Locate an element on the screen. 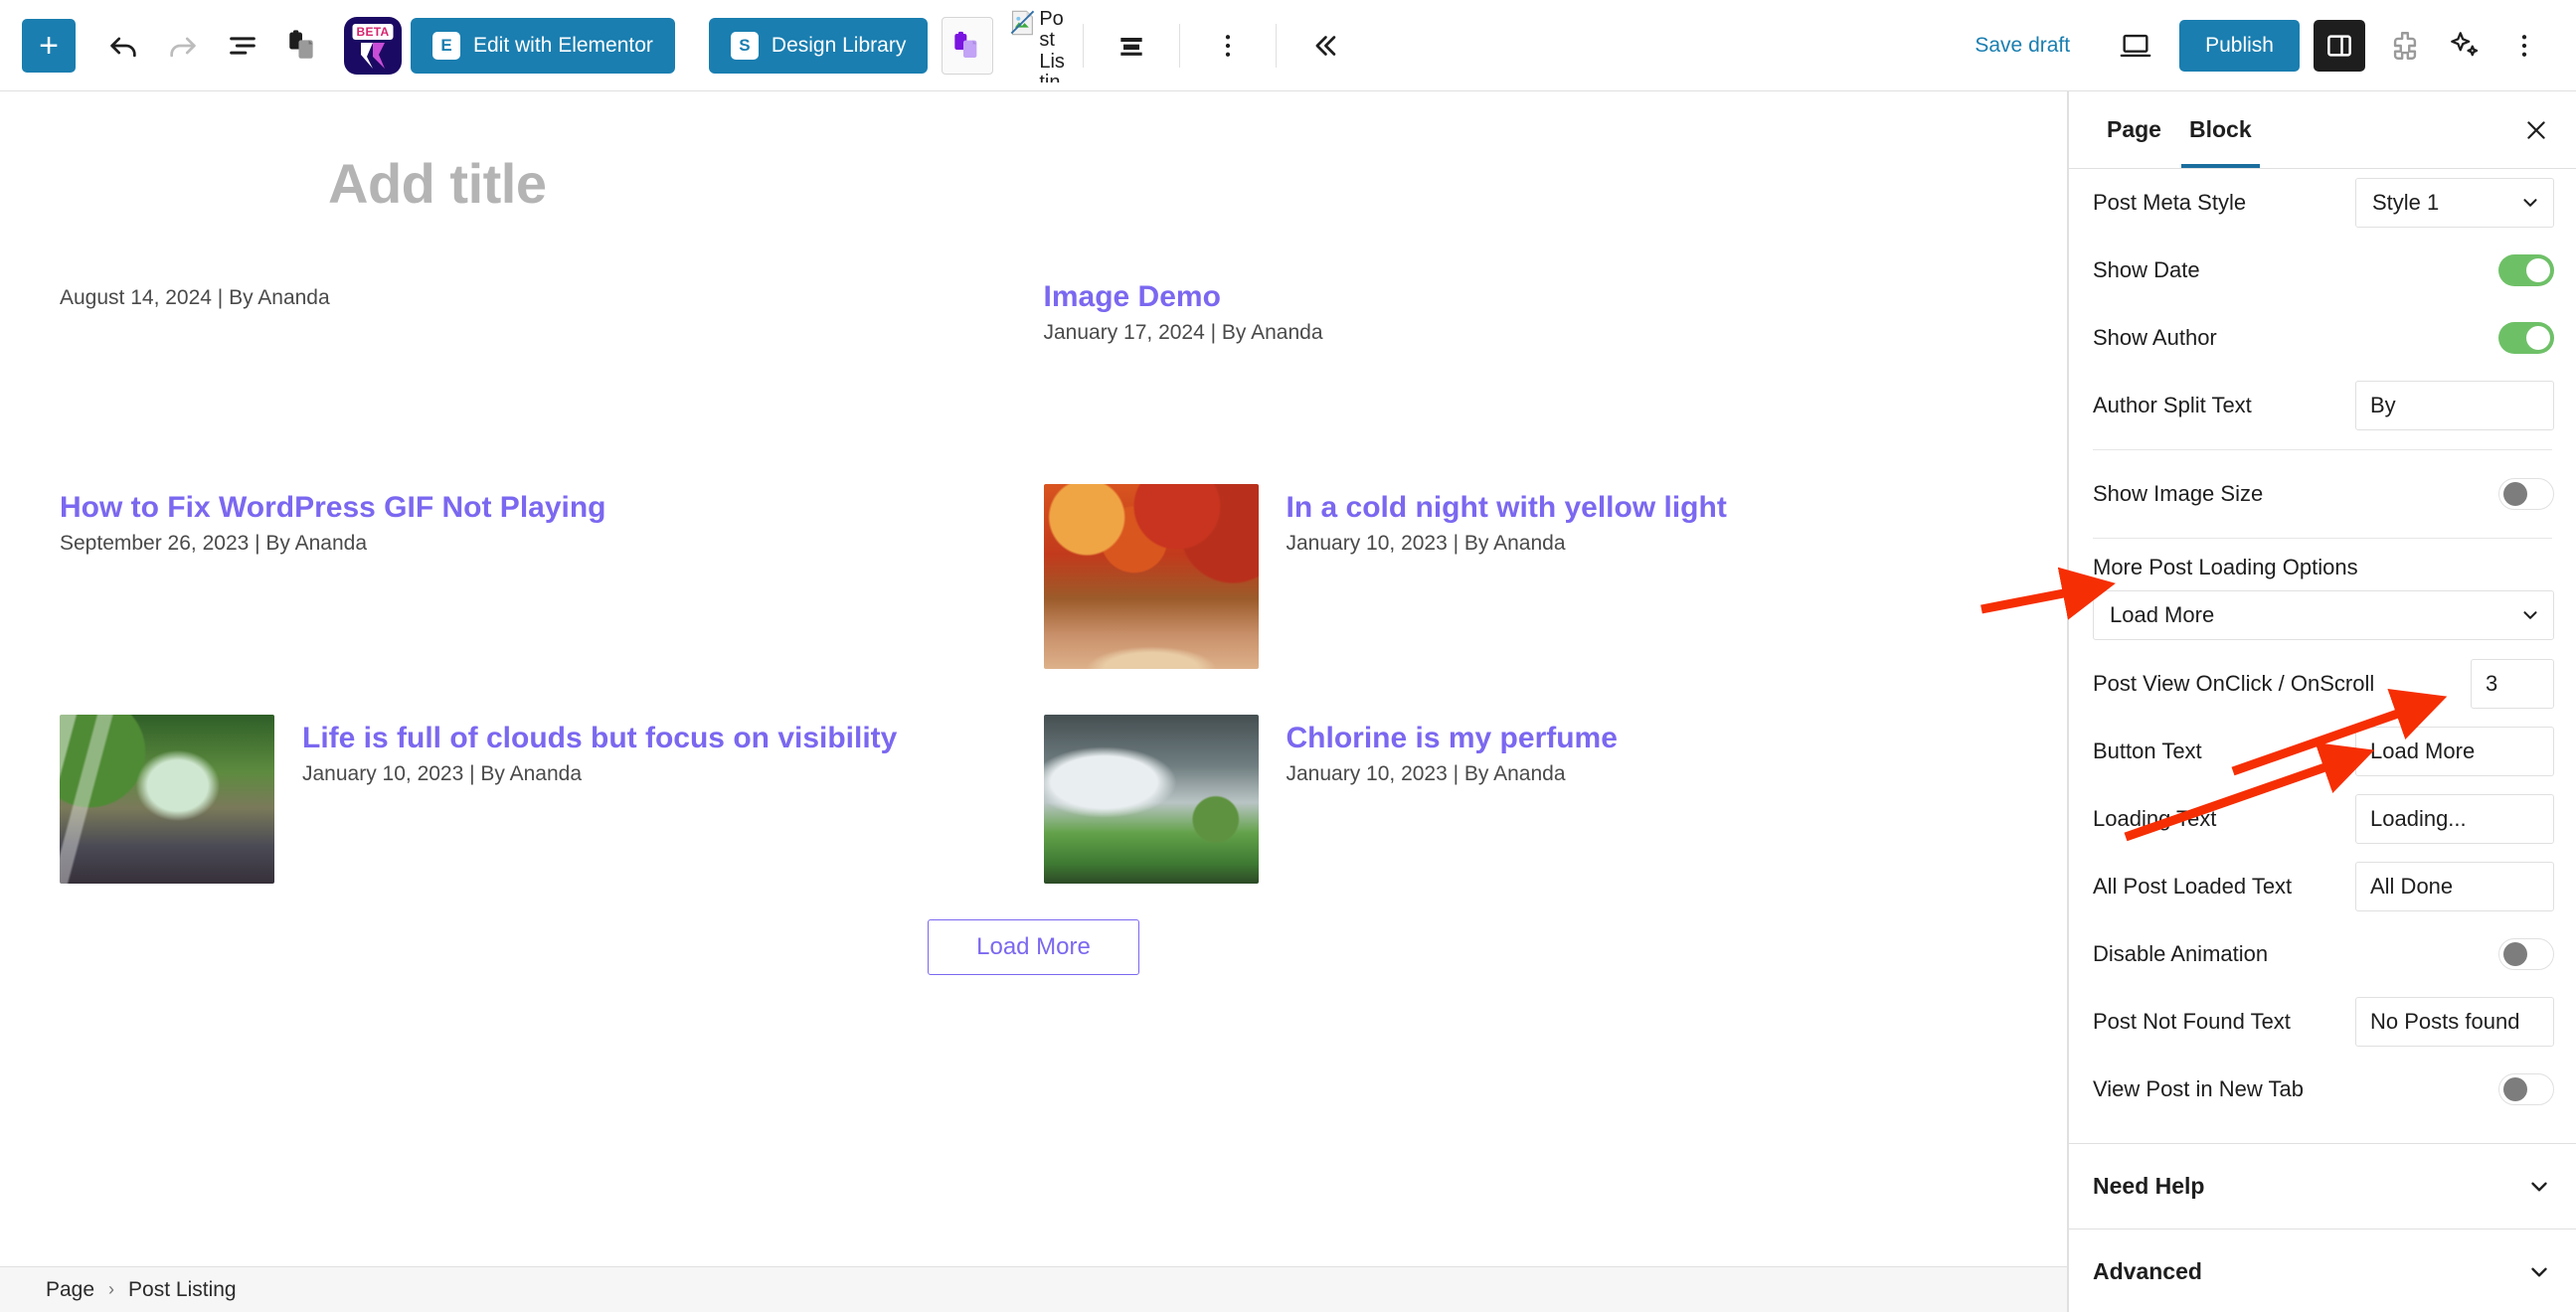 The image size is (2576, 1312). broken-image-post-listing: Post Listing is located at coordinates (1037, 45).